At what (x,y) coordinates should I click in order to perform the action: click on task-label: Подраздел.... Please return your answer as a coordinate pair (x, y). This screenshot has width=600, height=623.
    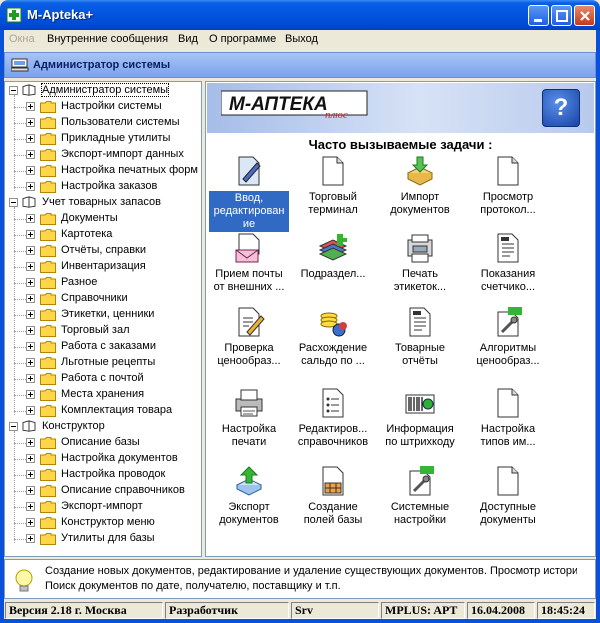
    Looking at the image, I should click on (333, 274).